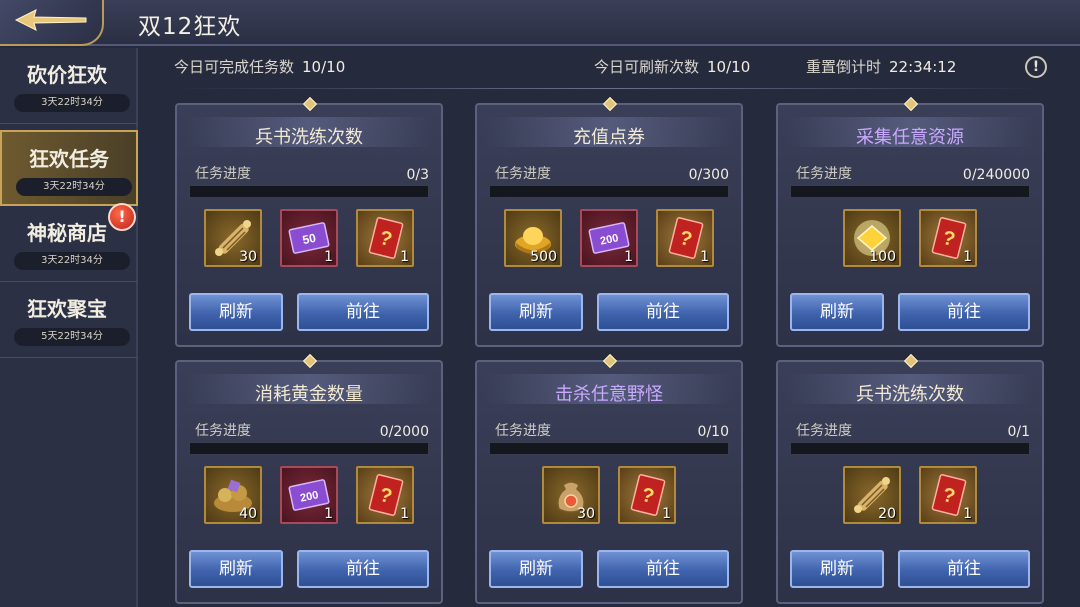 This screenshot has width=1080, height=607. I want to click on reset-countdown-stat: 重置倒计时 22:34:12, so click(881, 66).